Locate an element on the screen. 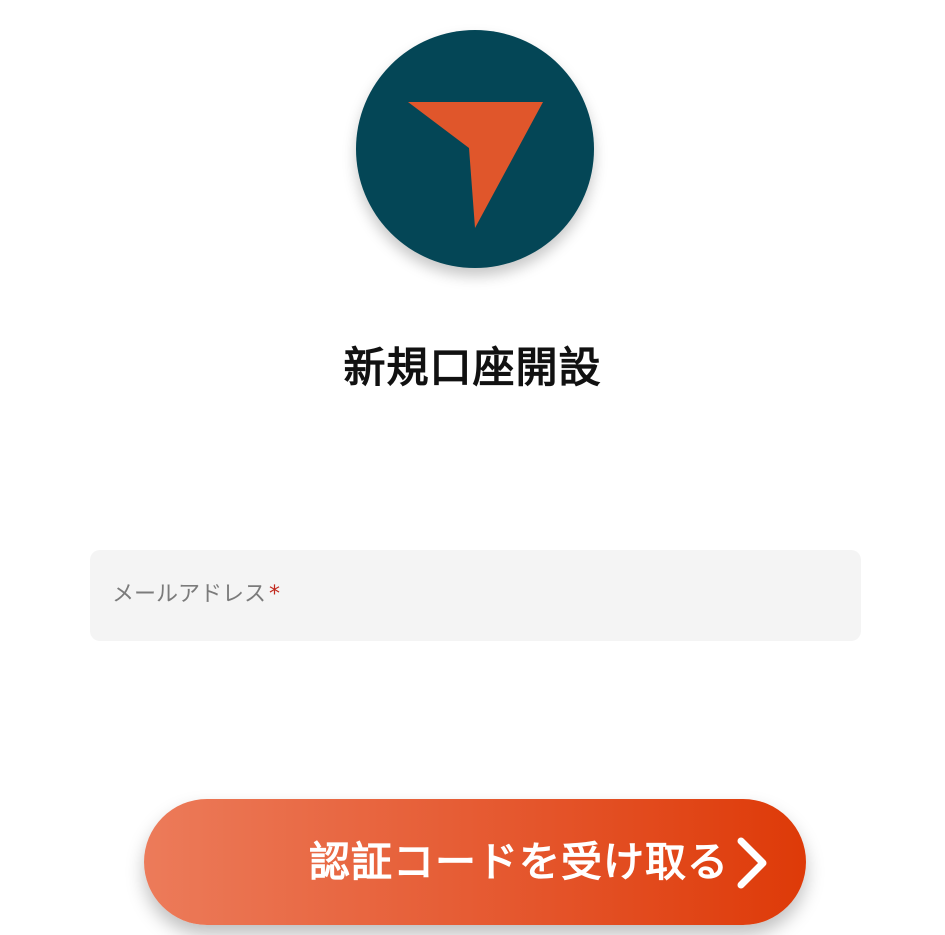 The image size is (945, 935). paper-plane-arrow-icon is located at coordinates (475, 165).